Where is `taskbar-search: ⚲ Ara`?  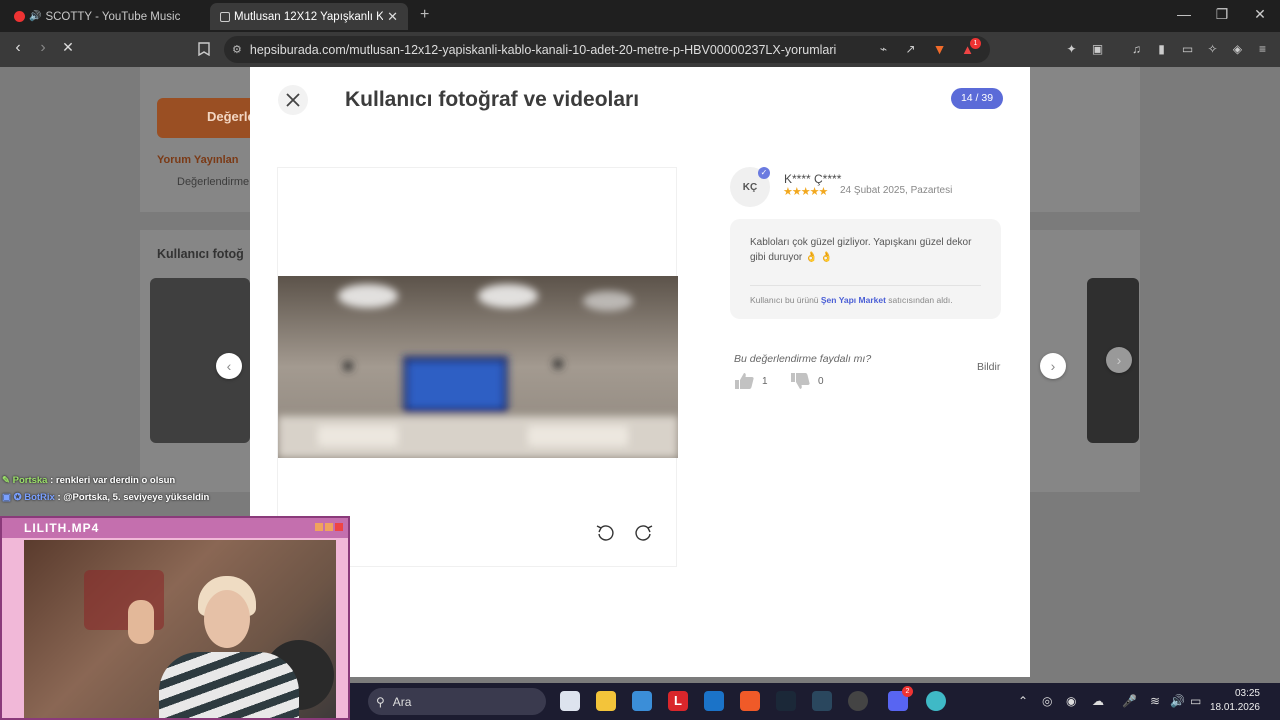 taskbar-search: ⚲ Ara is located at coordinates (457, 701).